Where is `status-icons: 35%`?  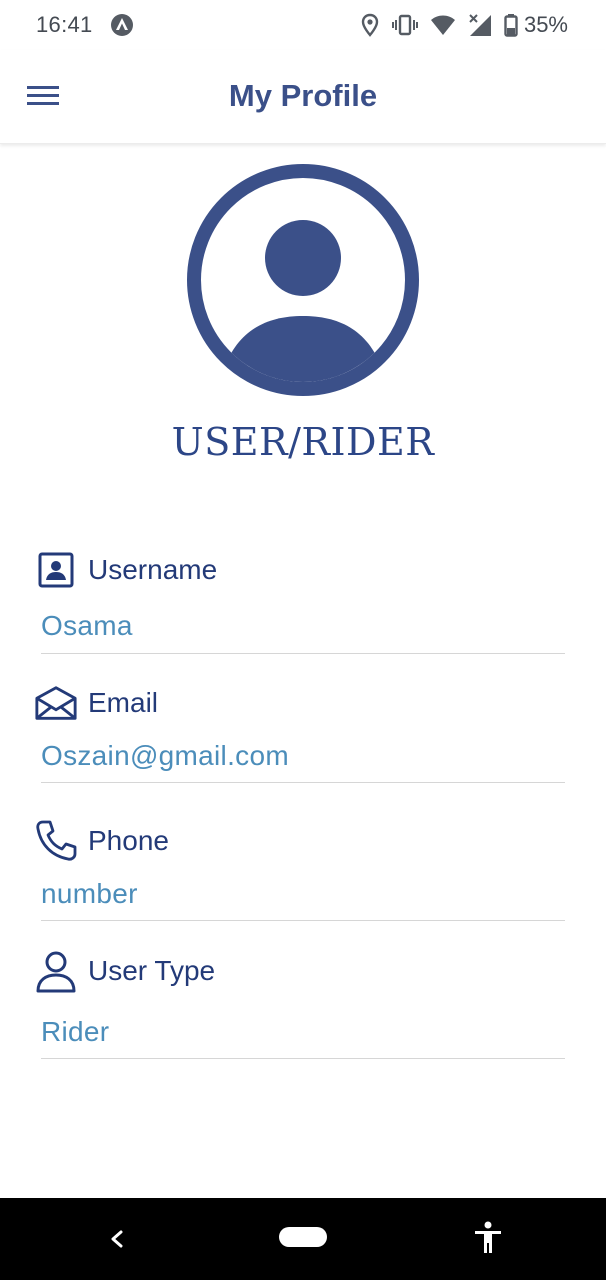
status-icons: 35% is located at coordinates (458, 25).